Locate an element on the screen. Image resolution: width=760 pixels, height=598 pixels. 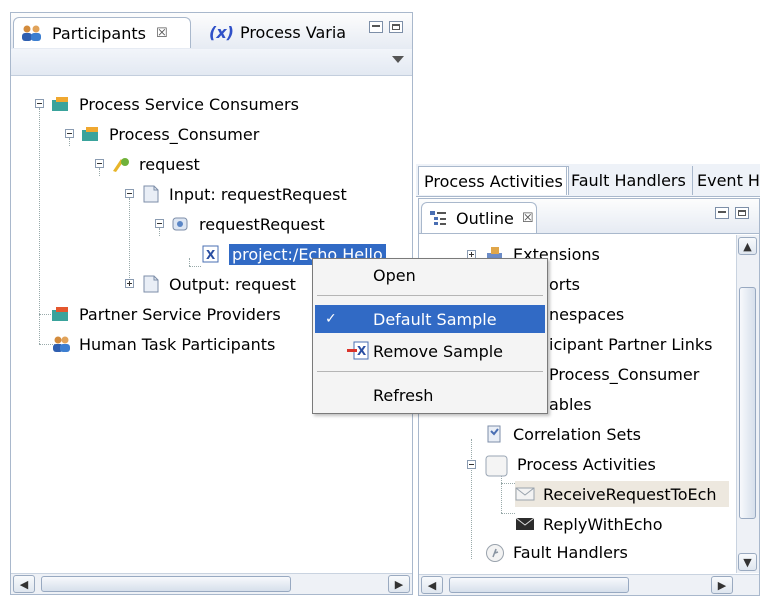
tree-item-process-service-consumers: Process Service Consumers is located at coordinates (175, 104).